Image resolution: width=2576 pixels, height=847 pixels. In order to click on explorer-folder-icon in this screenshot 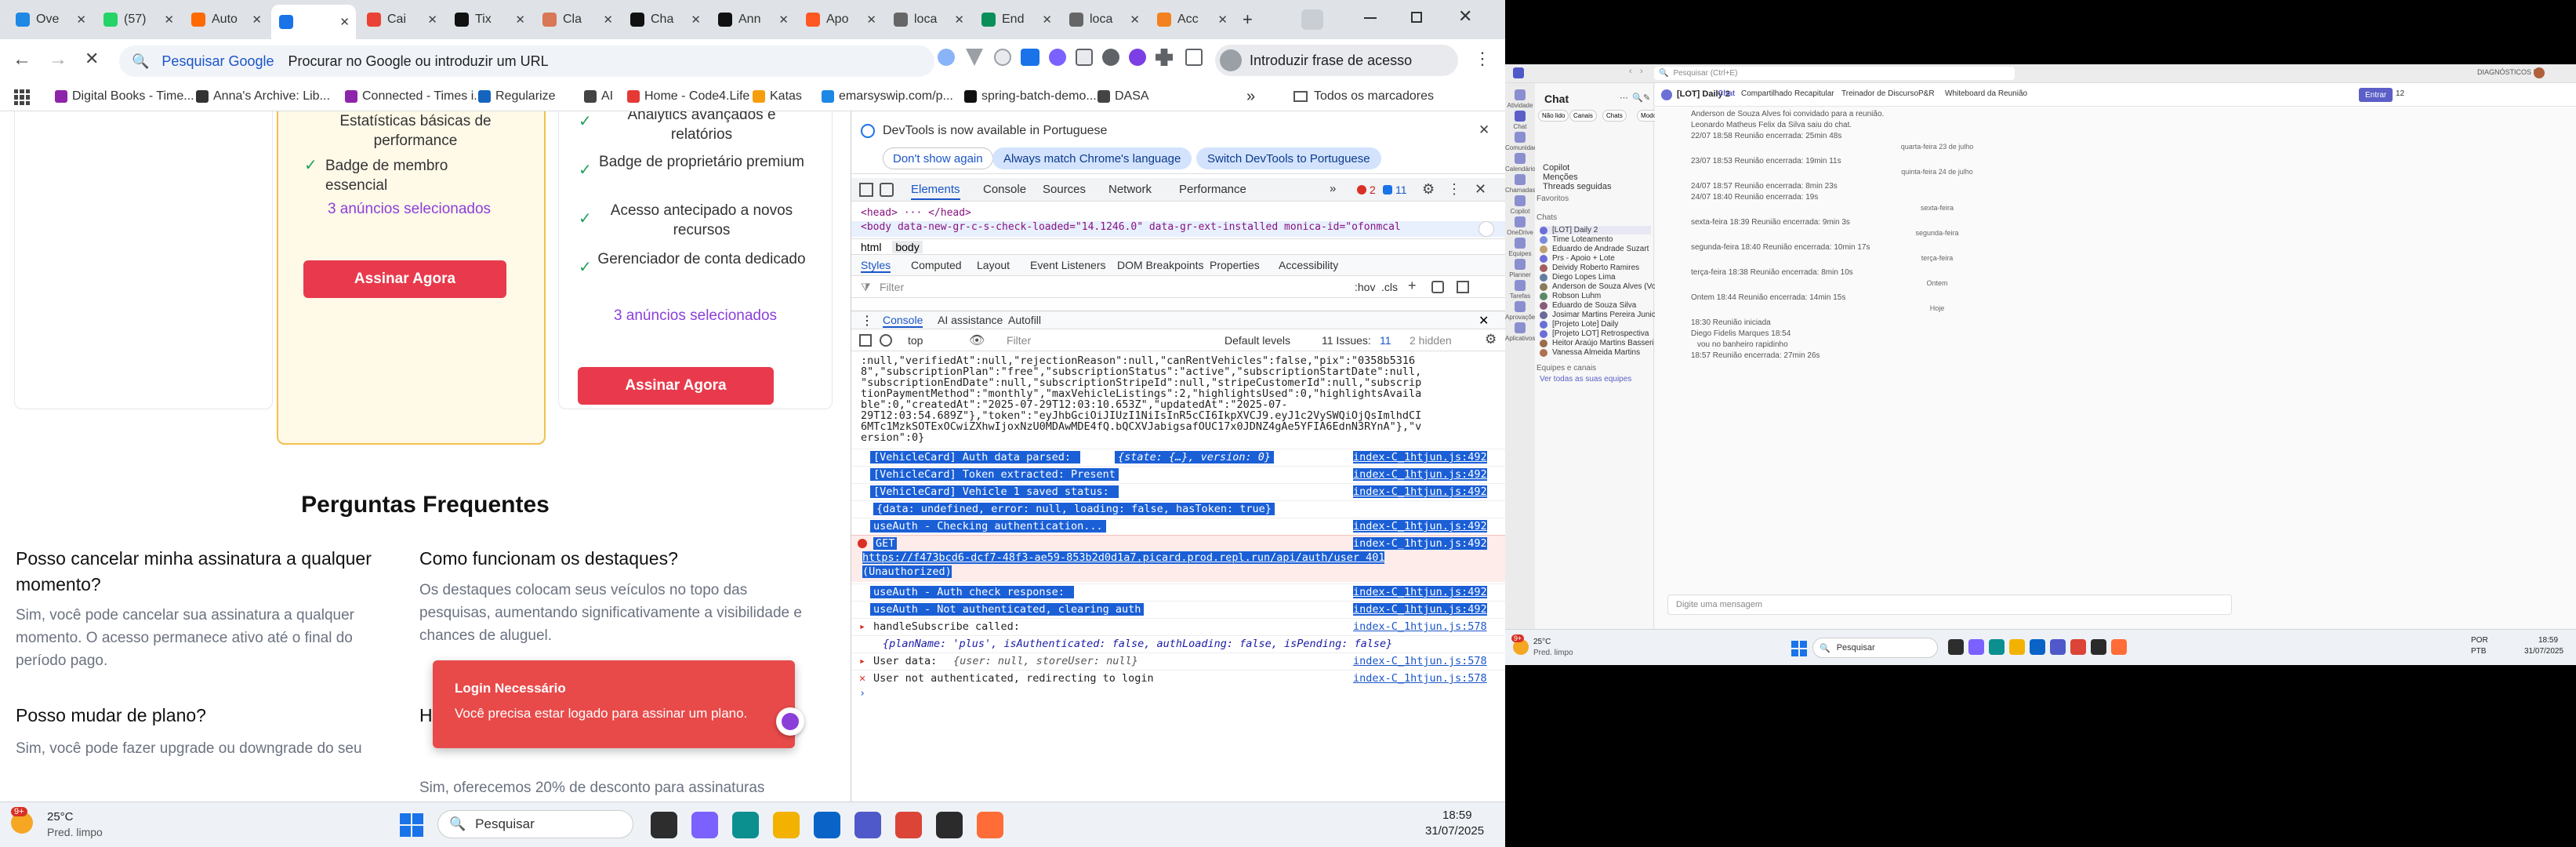, I will do `click(787, 825)`.